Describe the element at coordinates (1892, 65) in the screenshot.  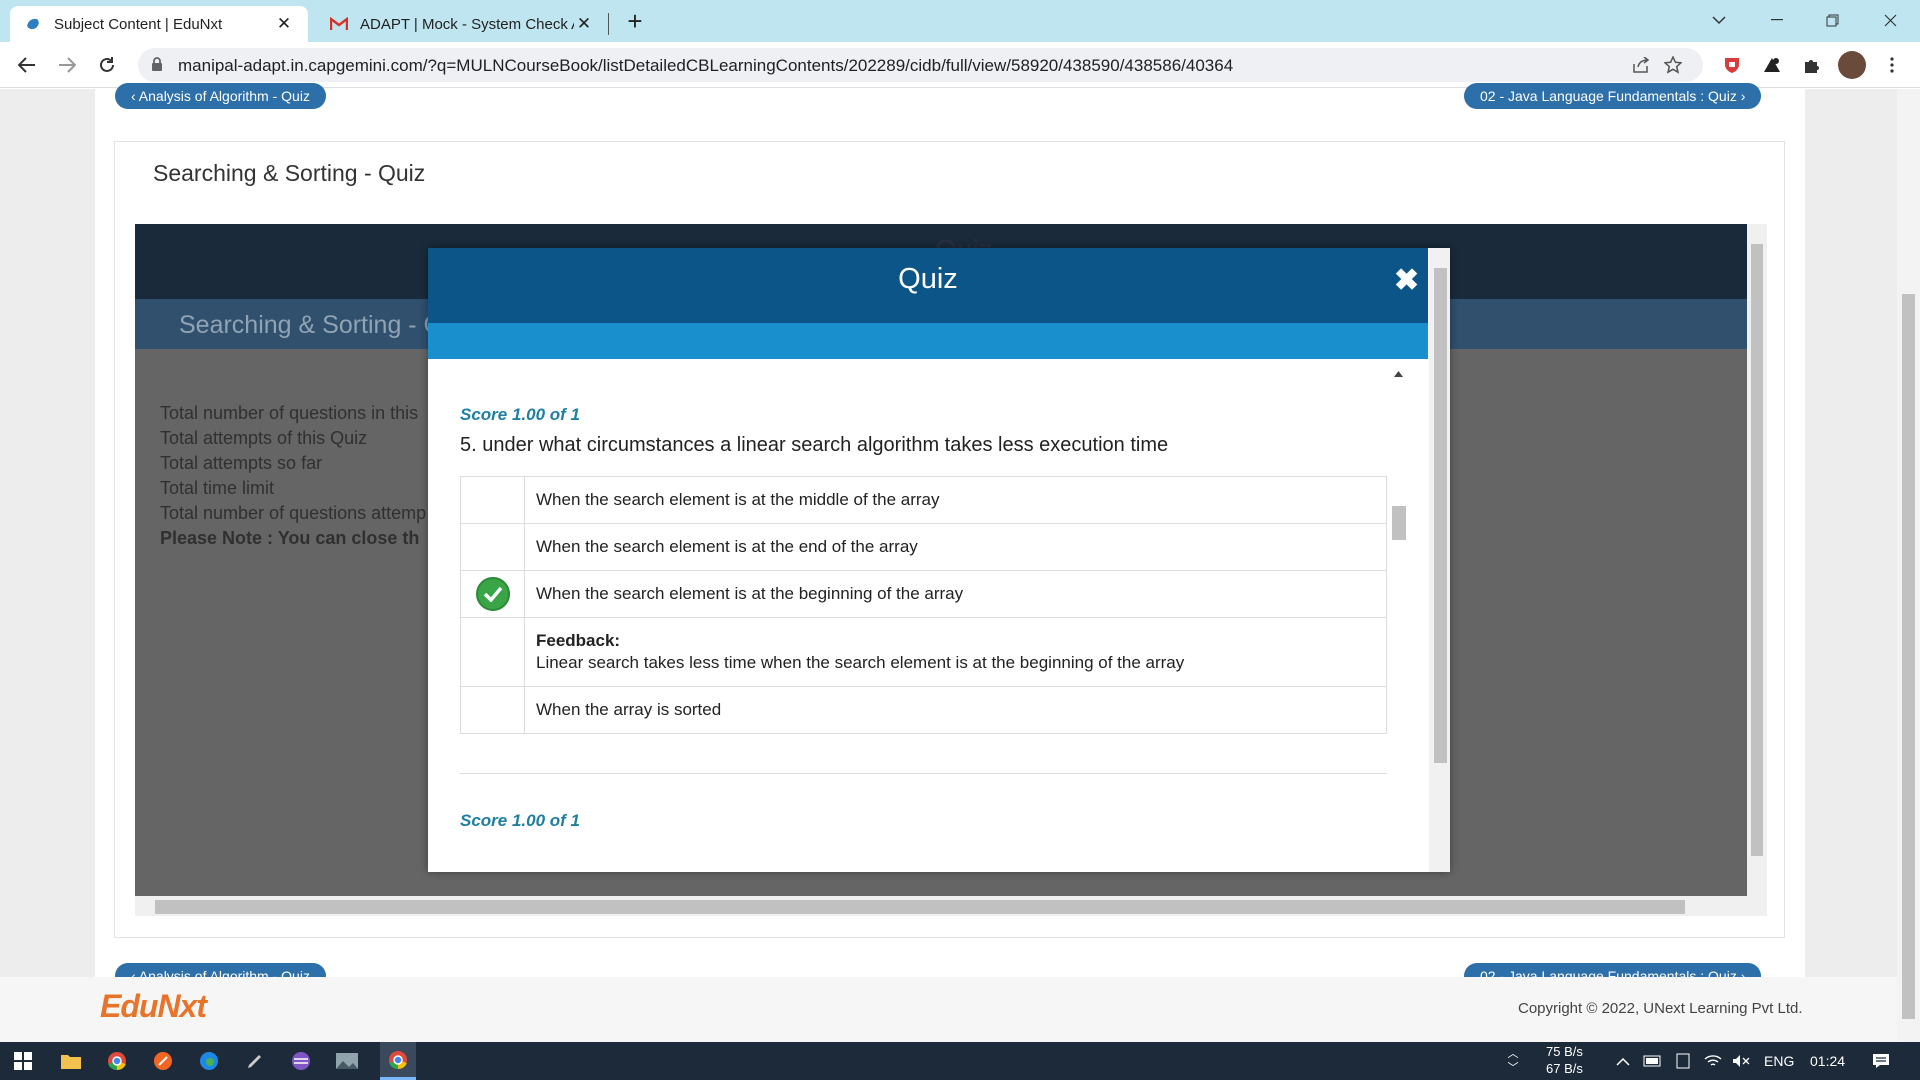
I see `browser-menu-icon` at that location.